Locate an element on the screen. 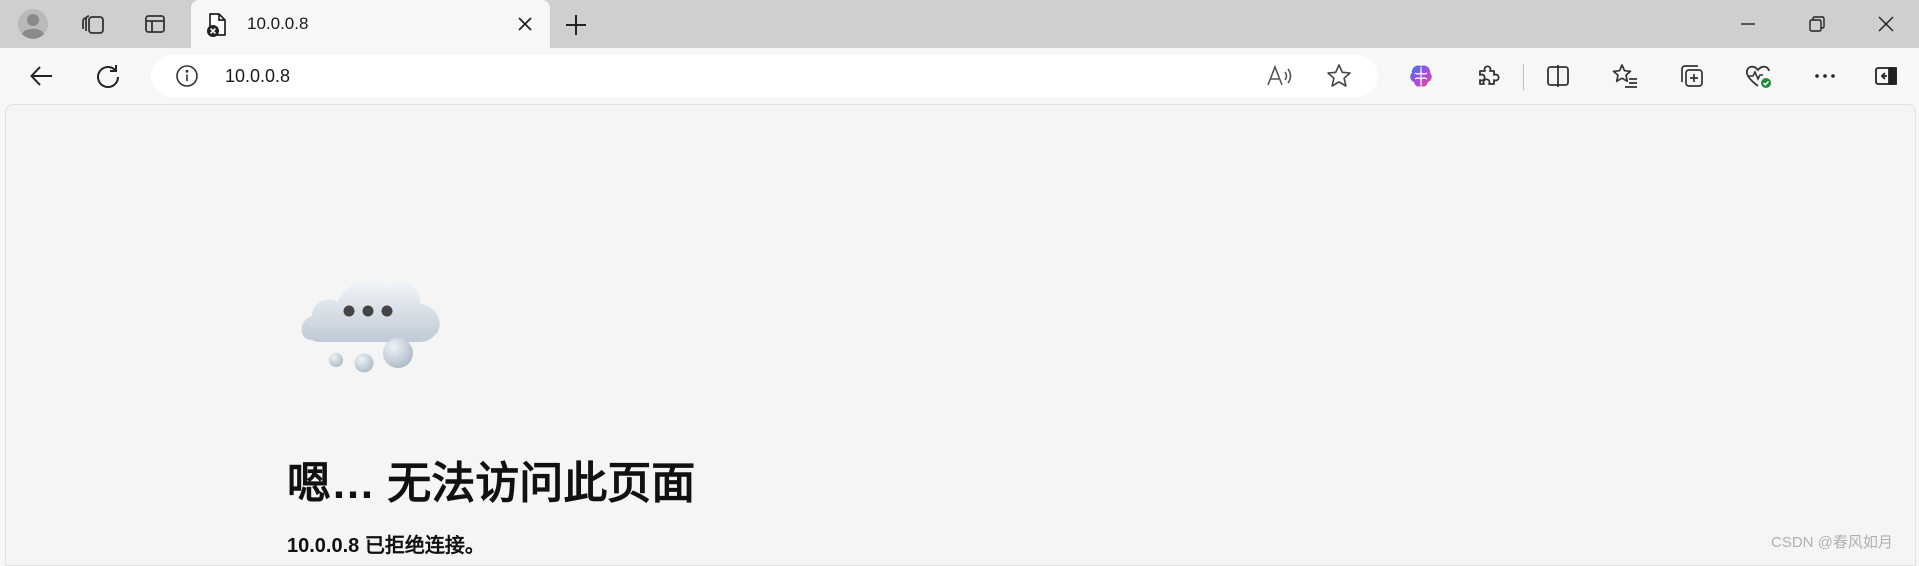 This screenshot has width=1919, height=566. navigation-toolbar: 10.0.0.8 is located at coordinates (959, 76).